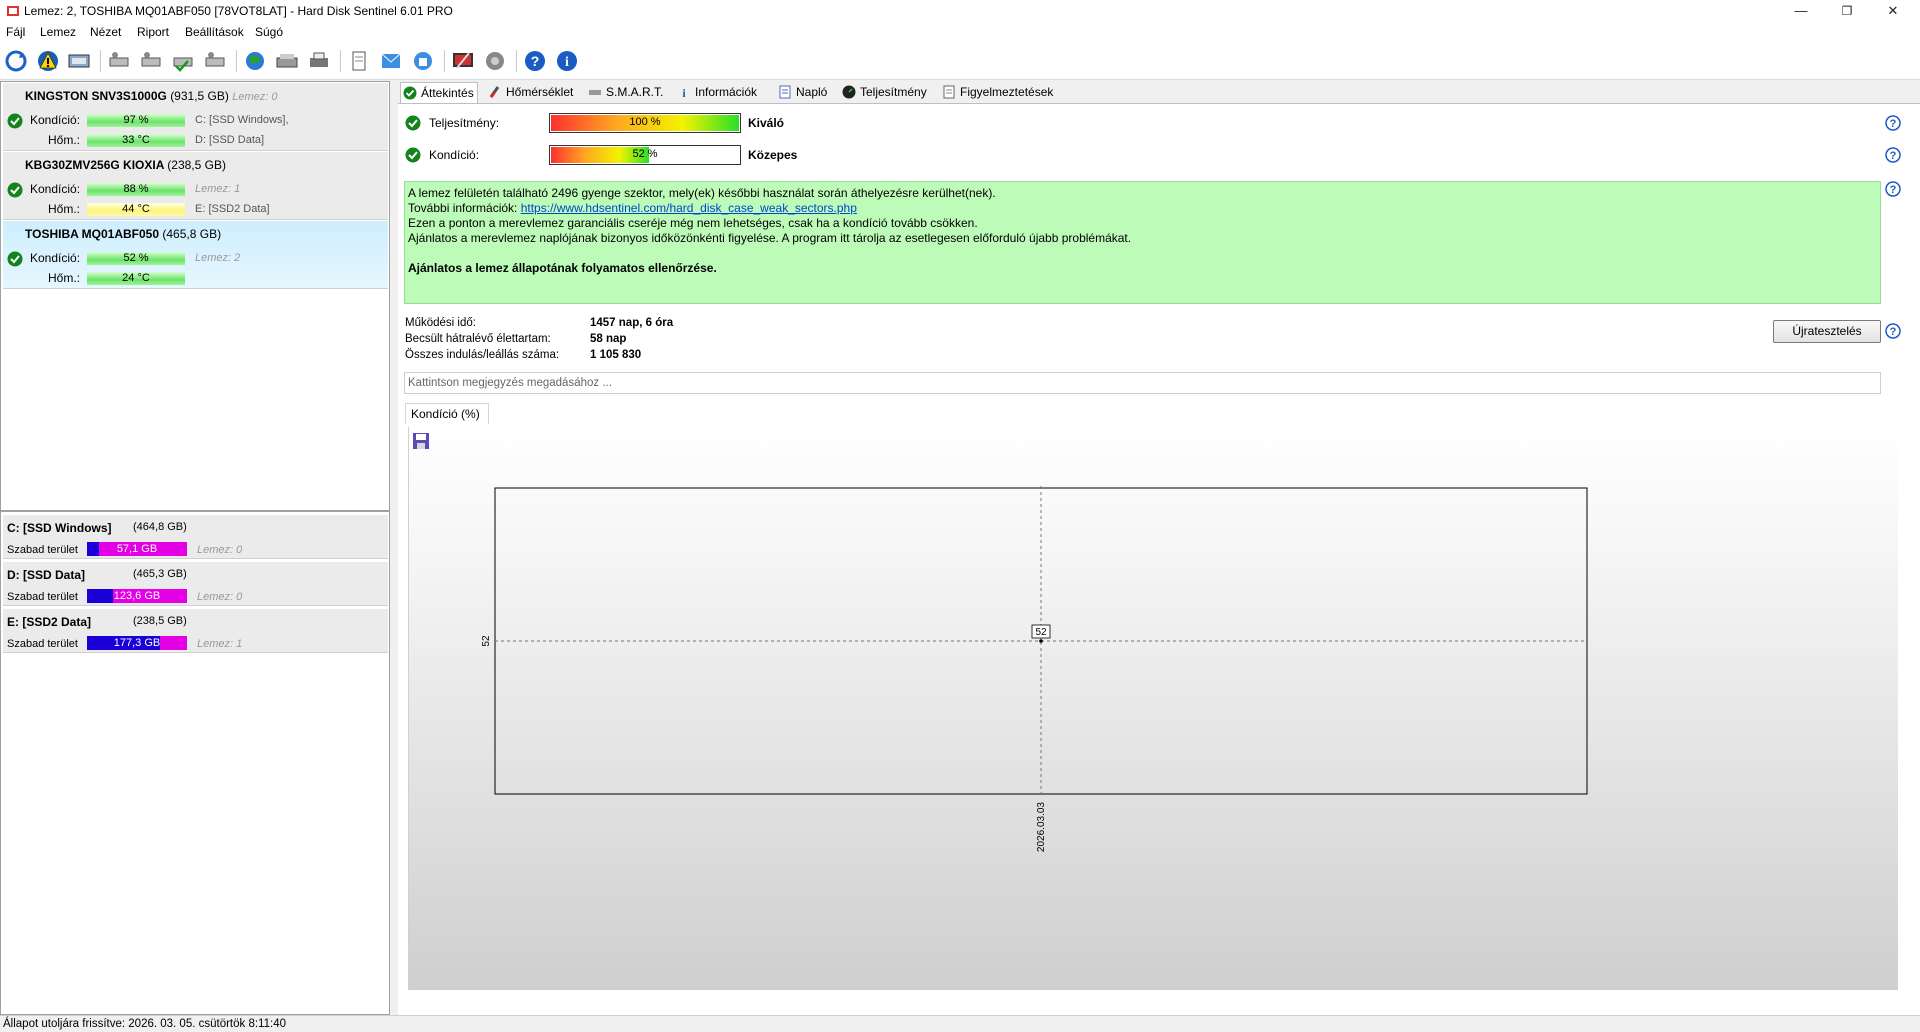 This screenshot has width=1920, height=1032. What do you see at coordinates (645, 155) in the screenshot?
I see `condition-bar: 52 %` at bounding box center [645, 155].